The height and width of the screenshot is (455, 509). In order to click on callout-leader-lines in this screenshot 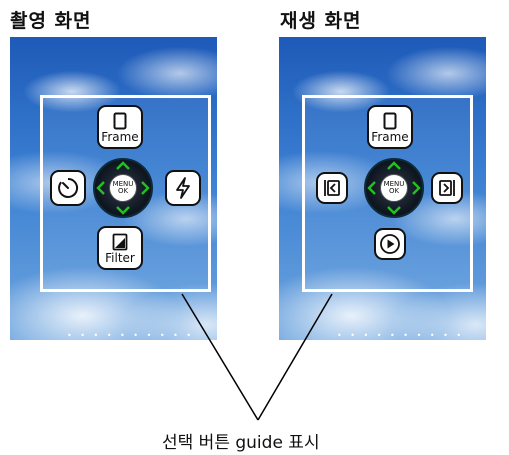, I will do `click(257, 357)`.